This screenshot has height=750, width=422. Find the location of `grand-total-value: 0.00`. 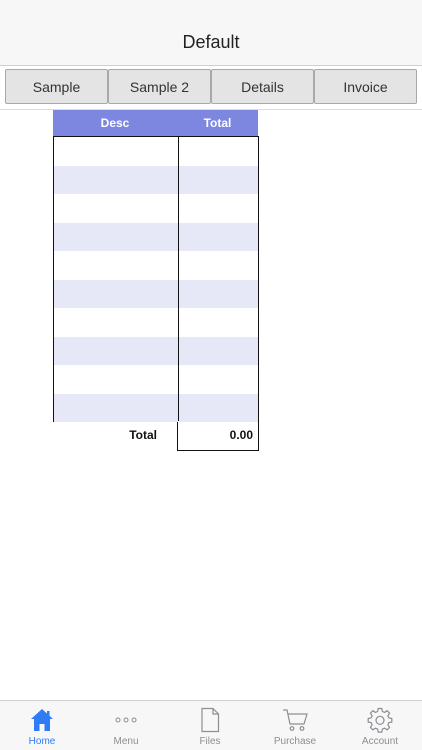

grand-total-value: 0.00 is located at coordinates (218, 436).